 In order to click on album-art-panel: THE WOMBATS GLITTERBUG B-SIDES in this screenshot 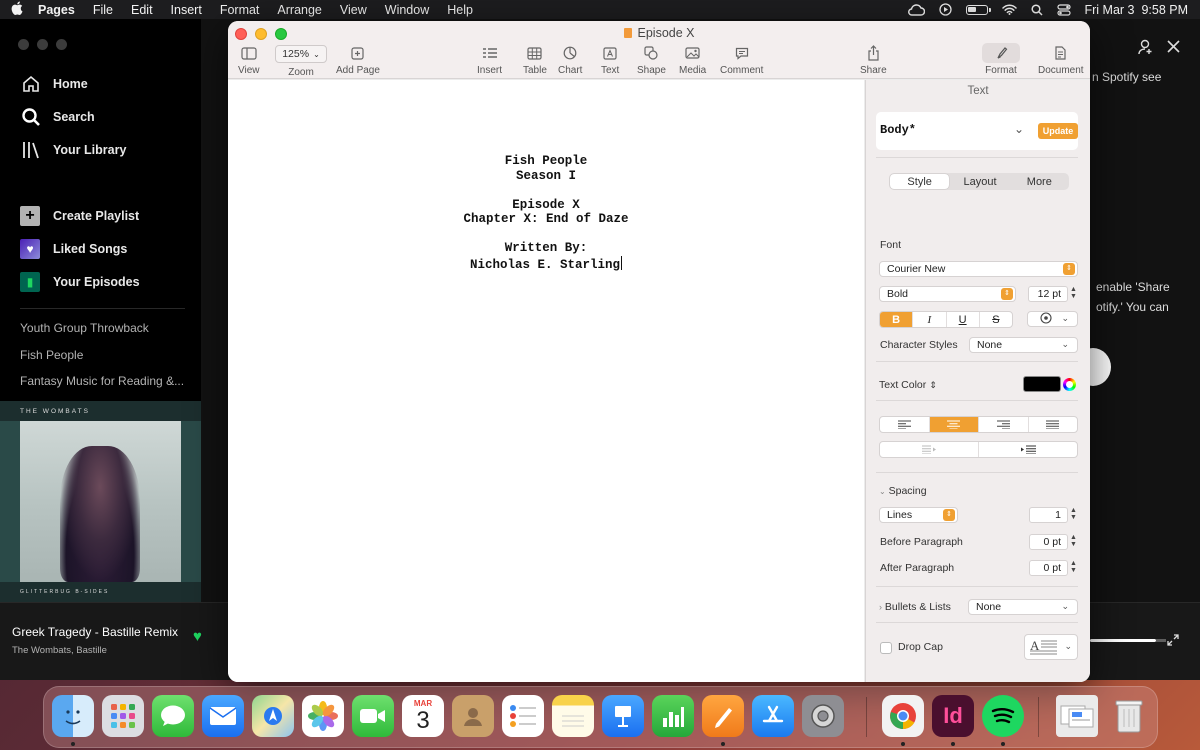, I will do `click(100, 501)`.